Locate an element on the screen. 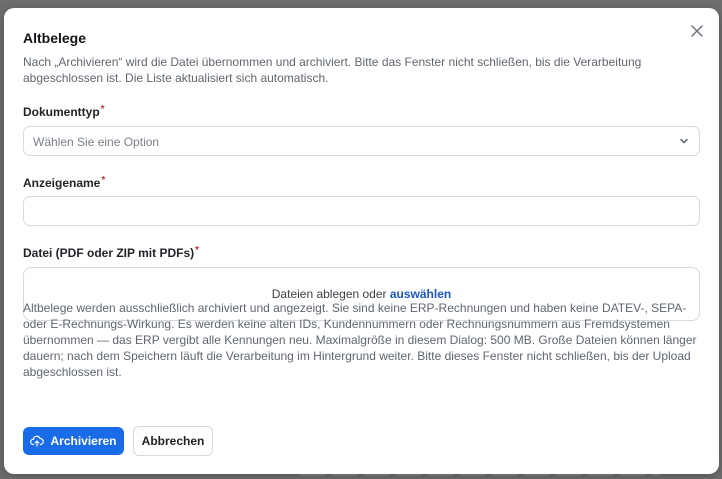  chevron-down-icon is located at coordinates (684, 141).